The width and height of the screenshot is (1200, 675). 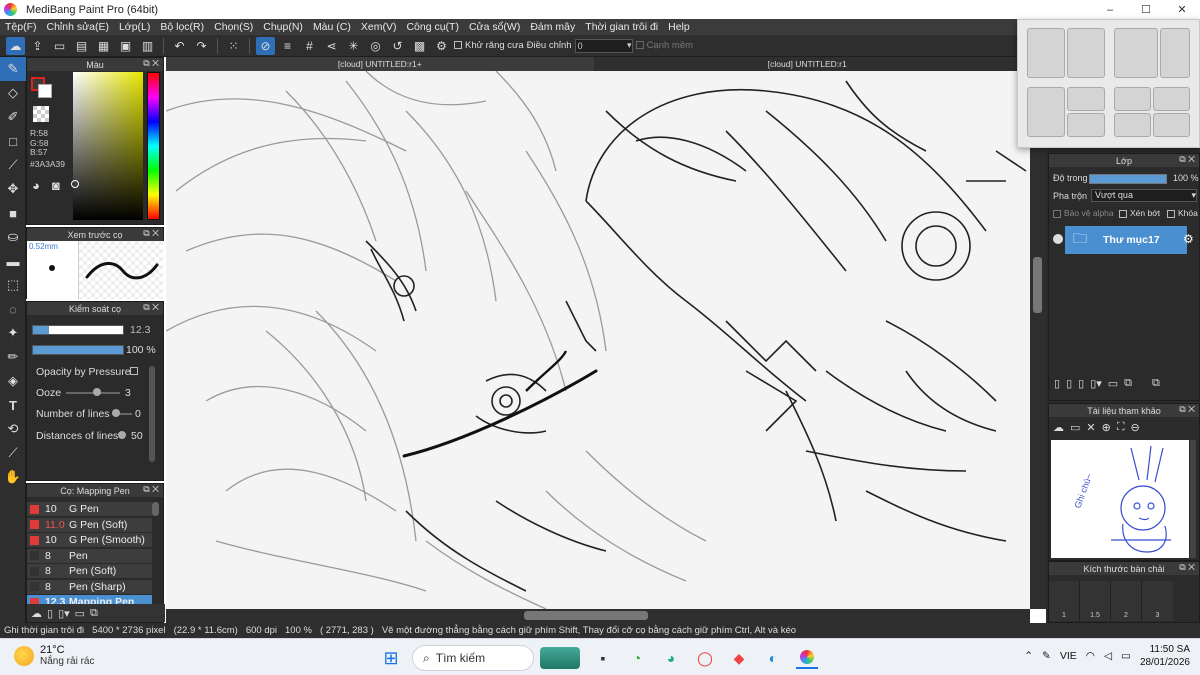 I want to click on brush-list-item: 10 G Pen, so click(x=89, y=509).